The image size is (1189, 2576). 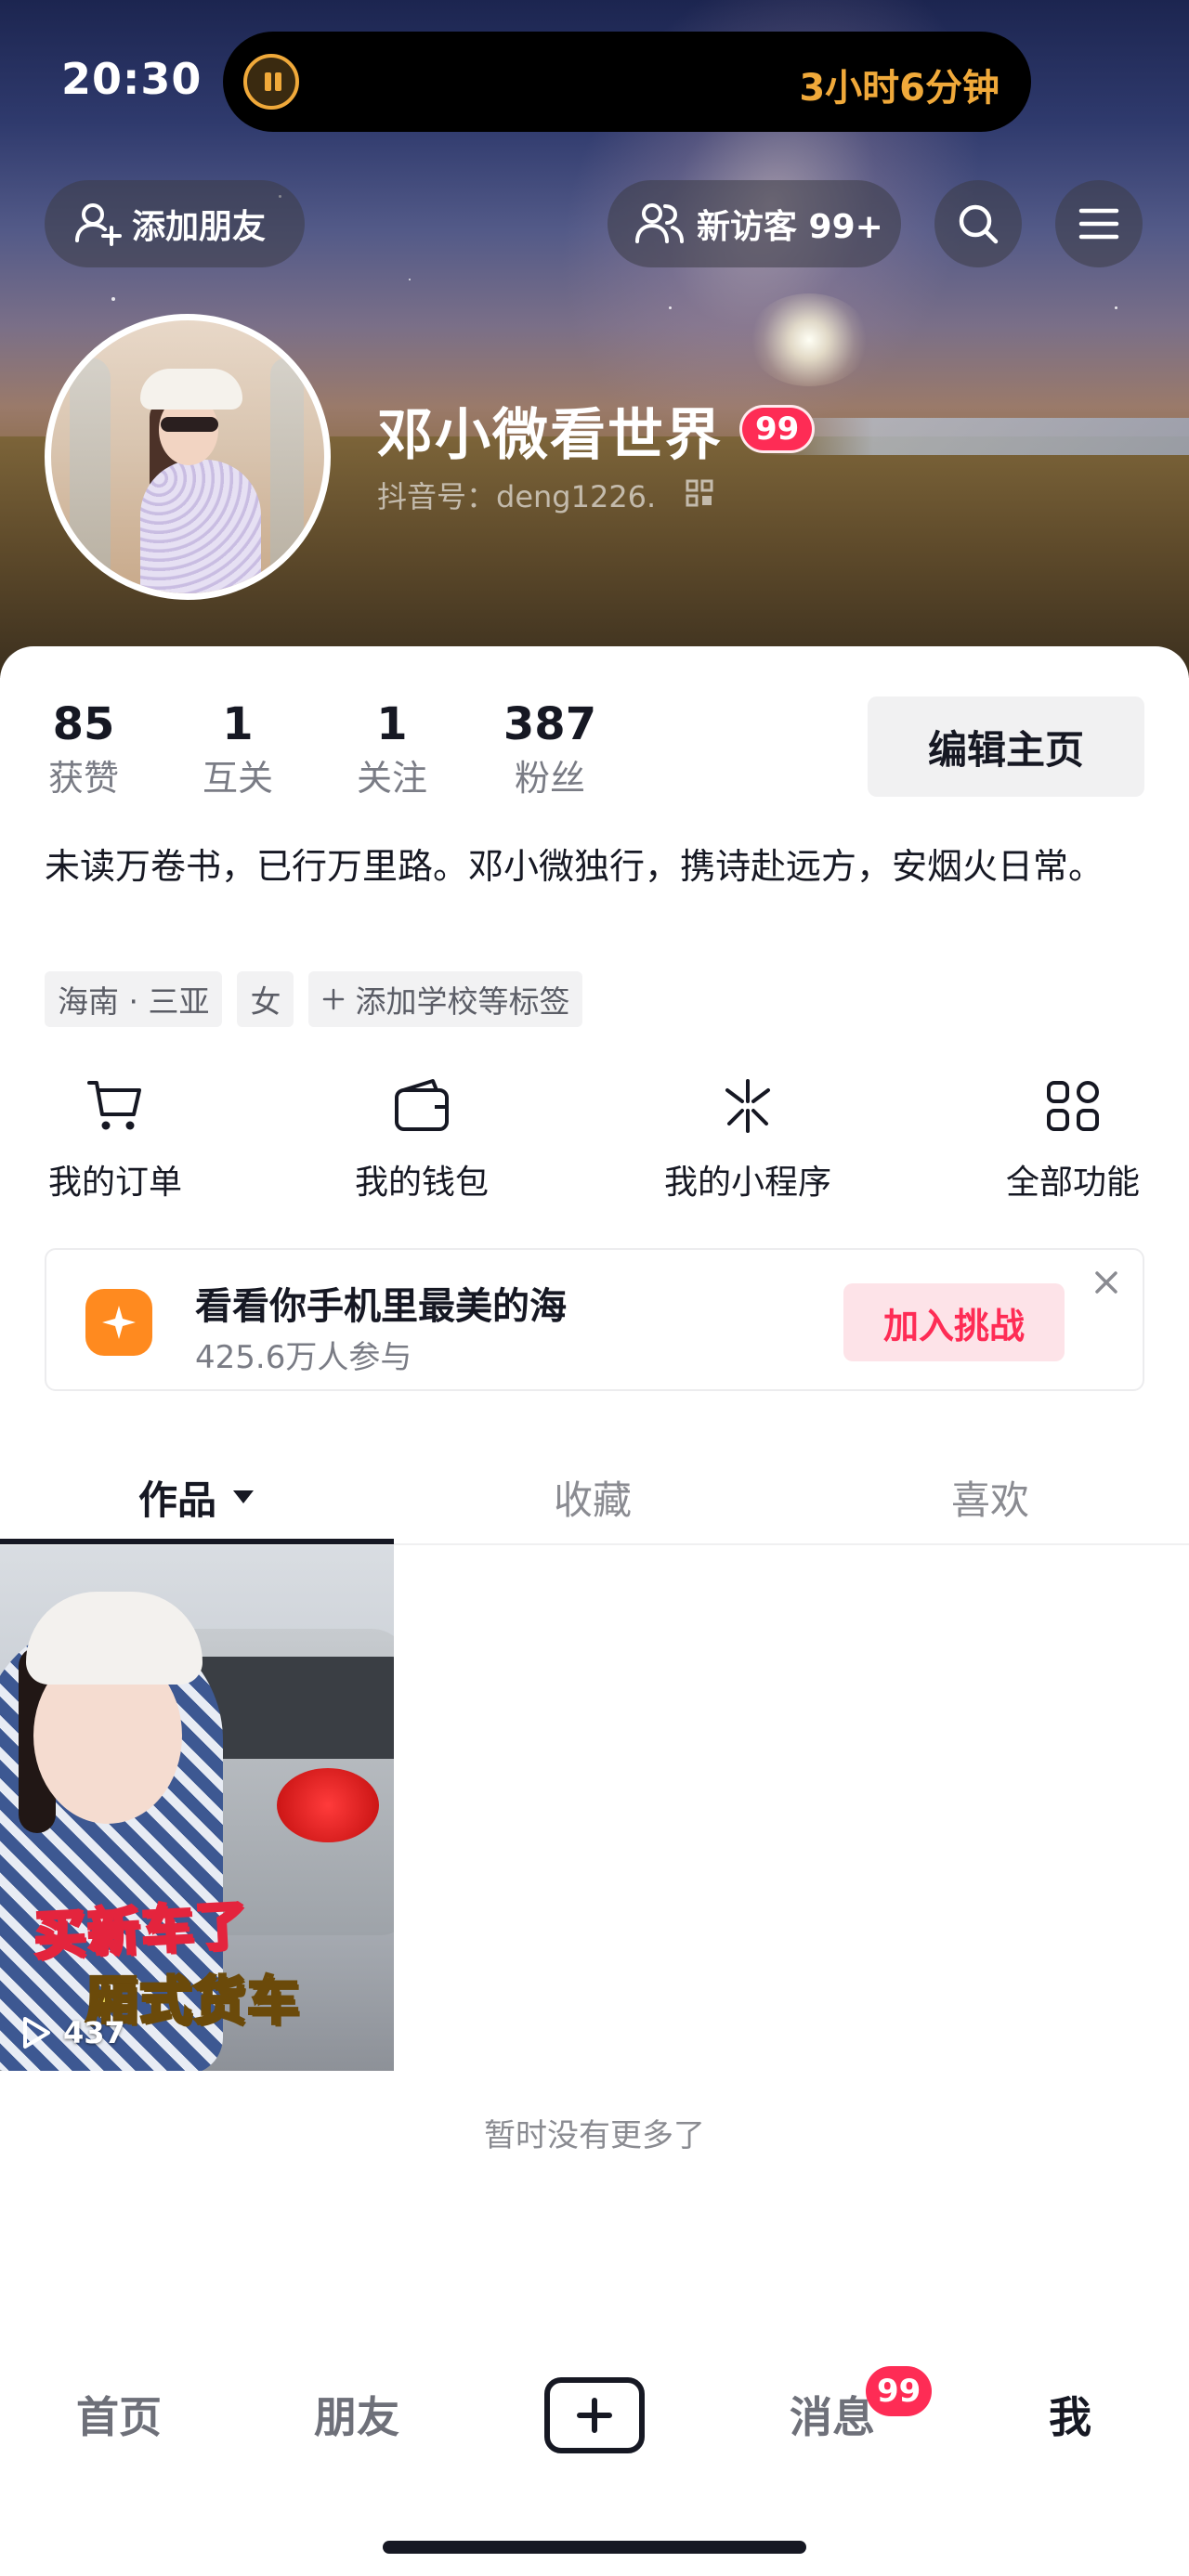 What do you see at coordinates (244, 1496) in the screenshot?
I see `caret-down-icon` at bounding box center [244, 1496].